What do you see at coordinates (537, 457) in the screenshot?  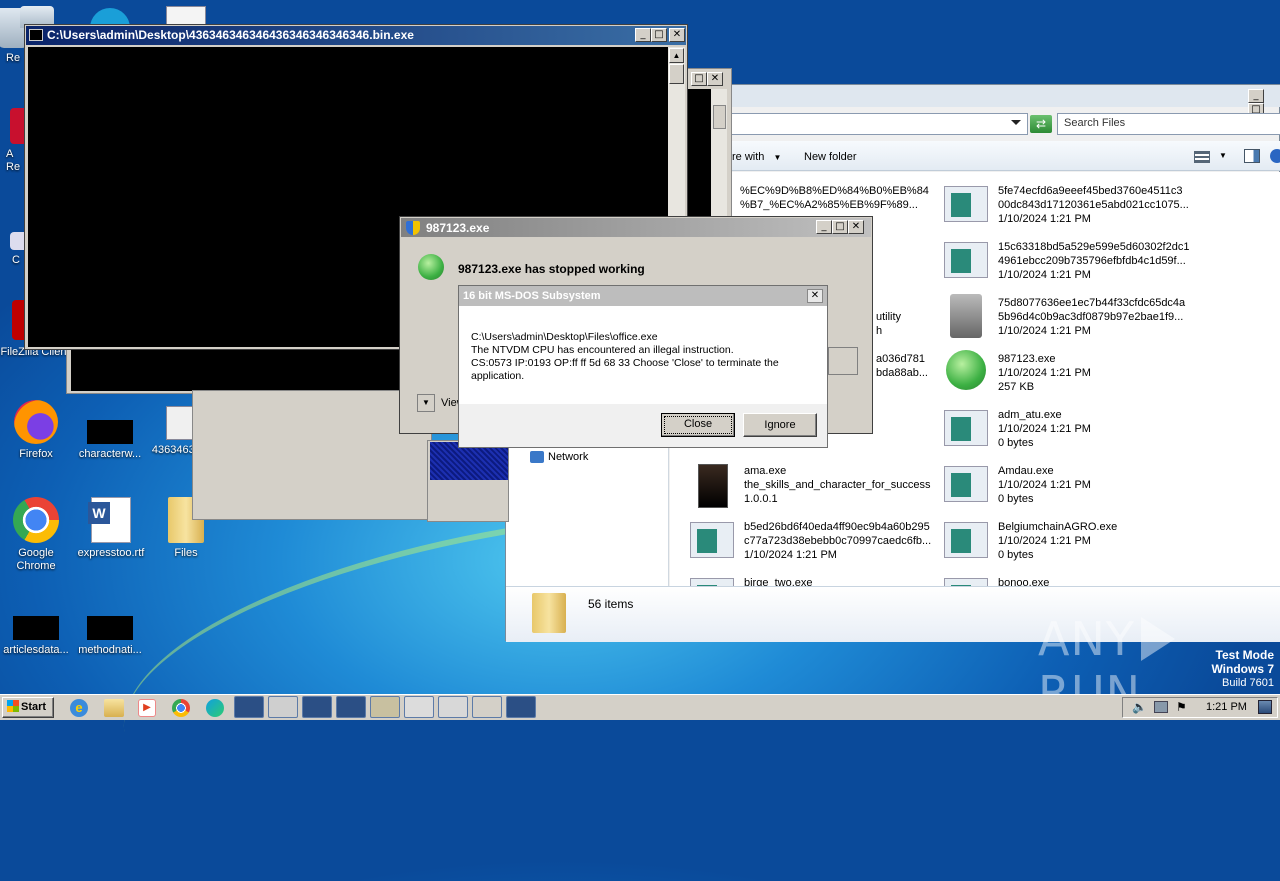 I see `network-icon` at bounding box center [537, 457].